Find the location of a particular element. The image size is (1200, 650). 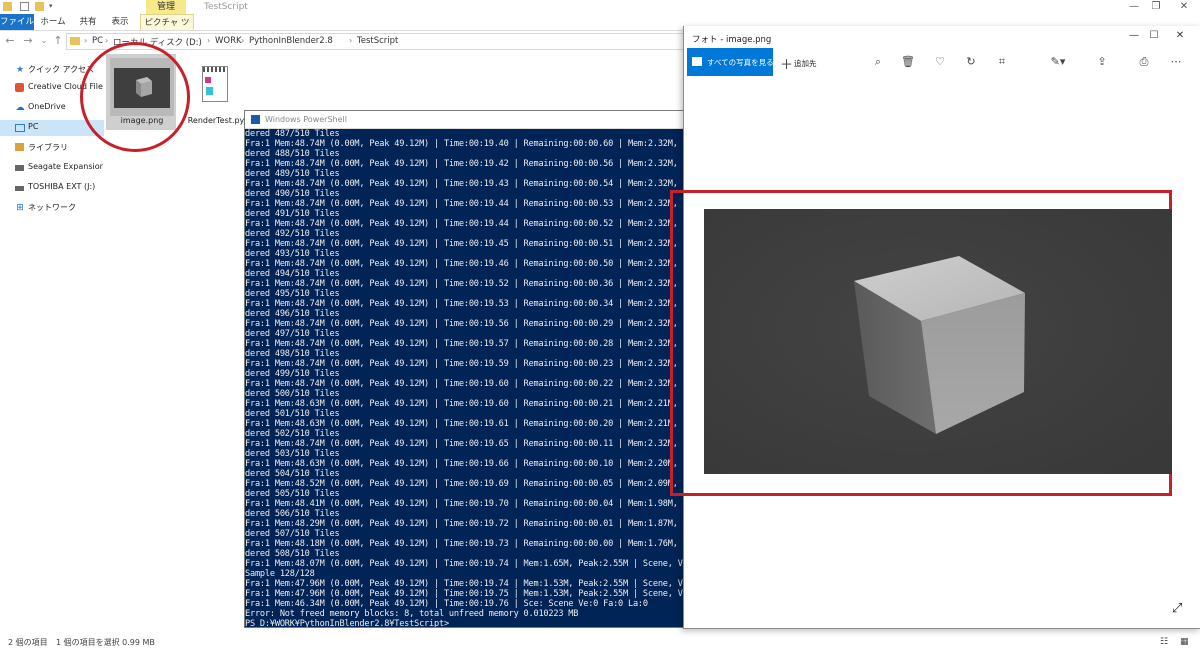

print-icon: ⎙ is located at coordinates (1144, 62).